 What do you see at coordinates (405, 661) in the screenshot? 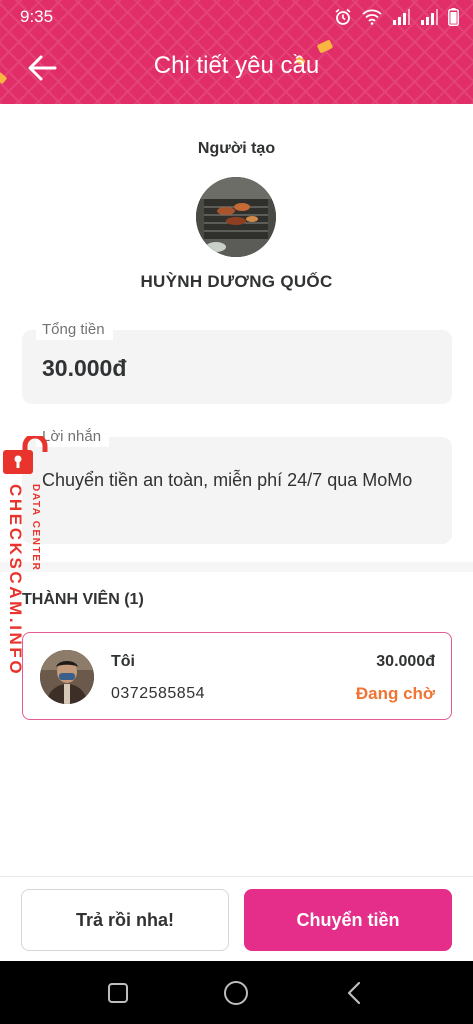
I see `member-amount: 30.000đ` at bounding box center [405, 661].